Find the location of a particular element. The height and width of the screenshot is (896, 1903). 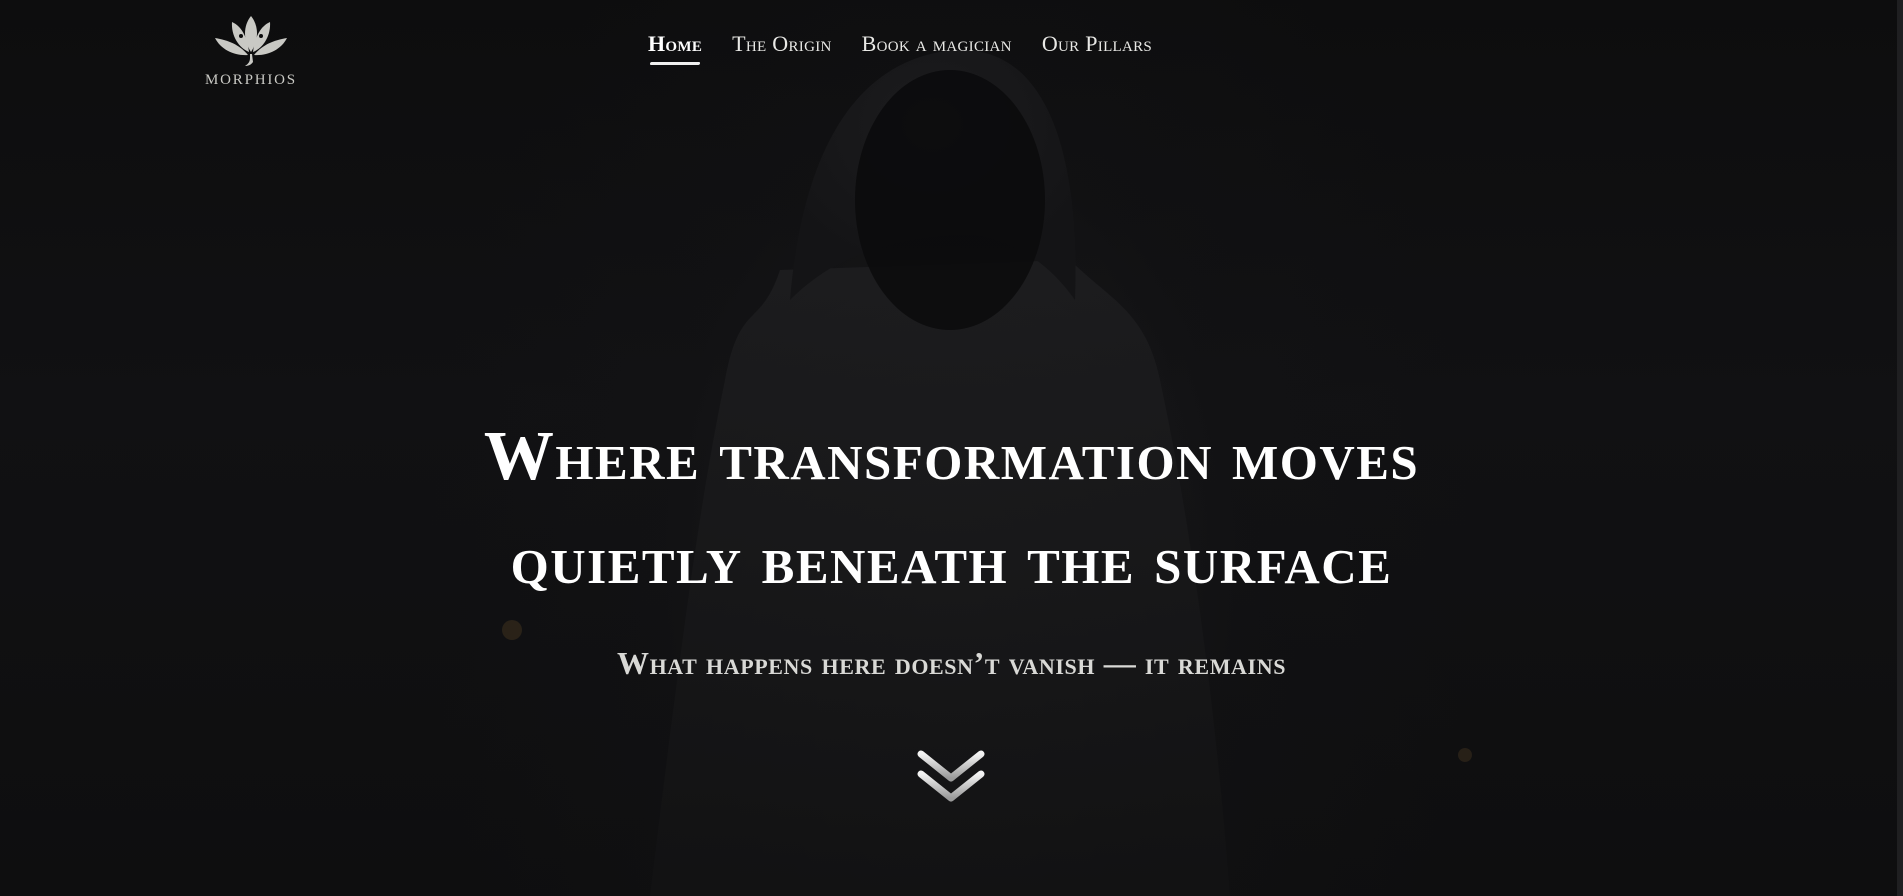

nav-item-our-pillars: Our Pillars is located at coordinates (1097, 44).